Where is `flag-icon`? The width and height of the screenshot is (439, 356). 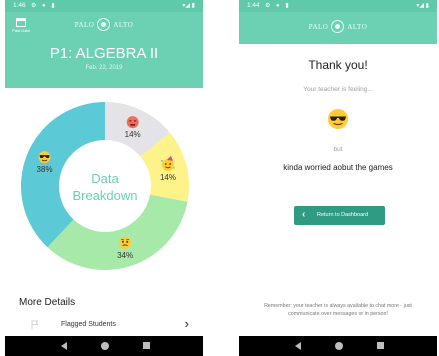
flag-icon is located at coordinates (35, 325).